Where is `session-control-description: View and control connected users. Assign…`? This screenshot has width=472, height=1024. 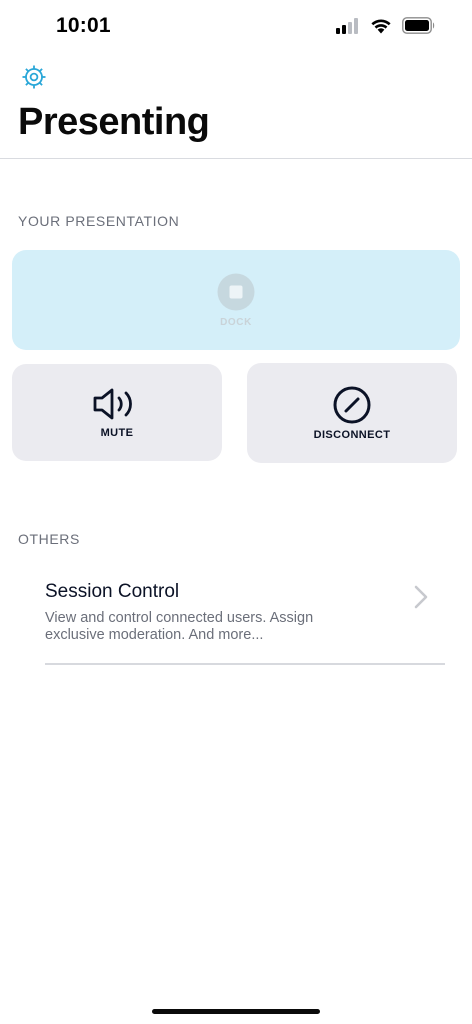 session-control-description: View and control connected users. Assign… is located at coordinates (179, 626).